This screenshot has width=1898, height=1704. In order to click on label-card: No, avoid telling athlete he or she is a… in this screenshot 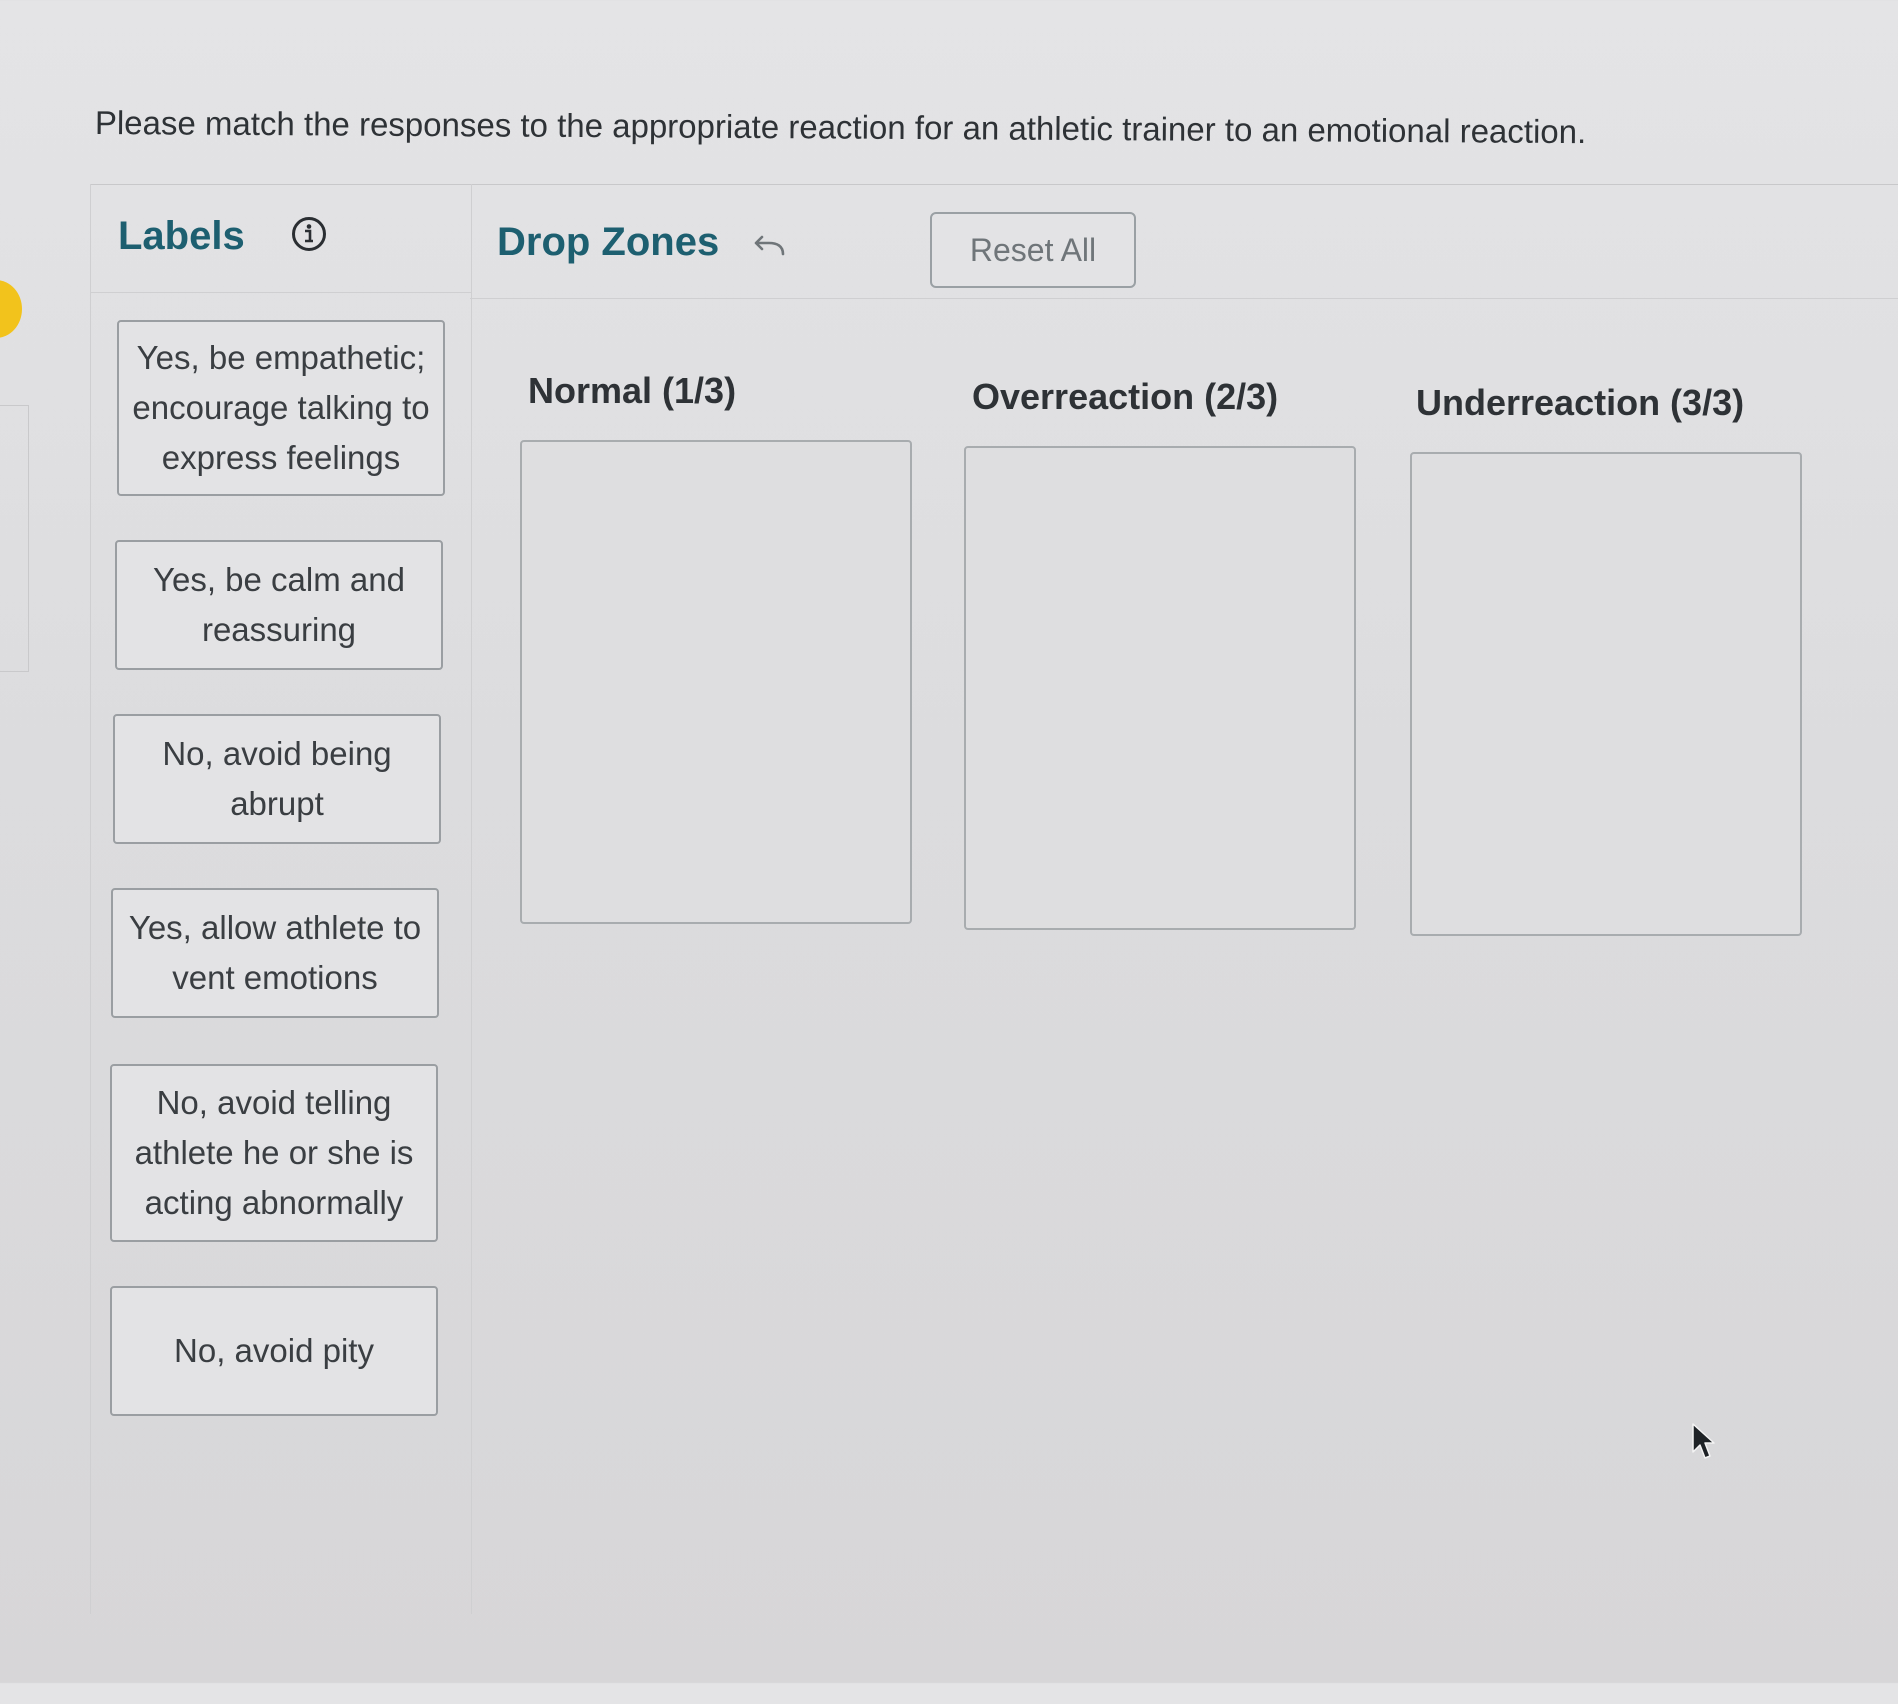, I will do `click(274, 1153)`.